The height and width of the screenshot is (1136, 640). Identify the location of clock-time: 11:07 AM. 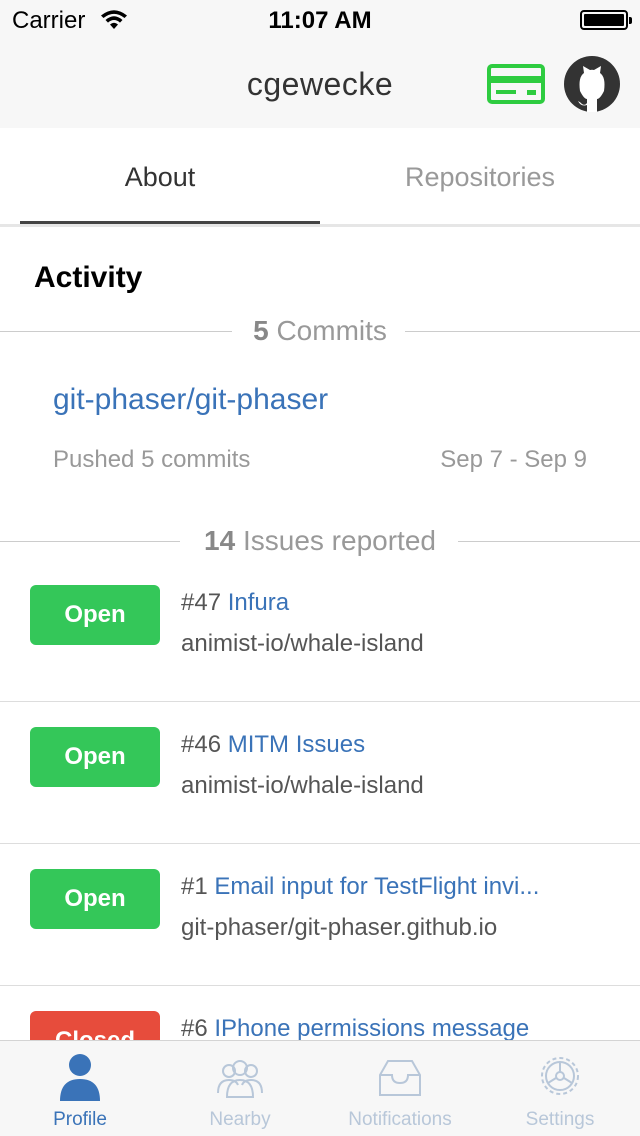
(320, 20).